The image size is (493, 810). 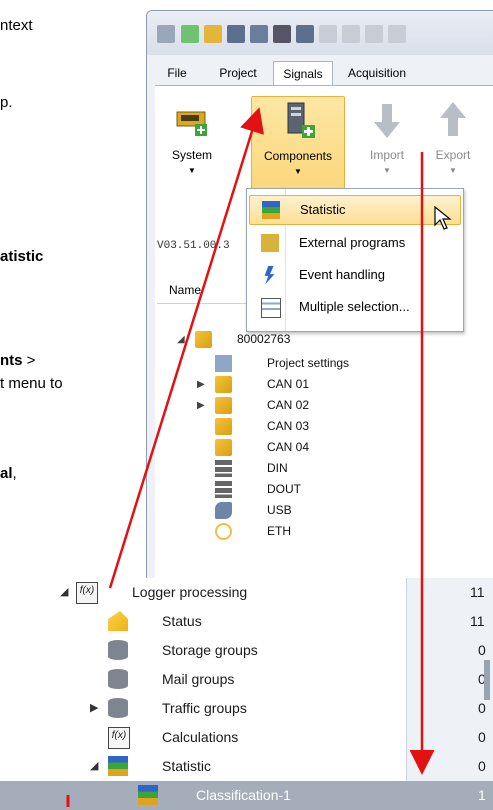 What do you see at coordinates (246, 621) in the screenshot?
I see `zoom-row-status: Status 11` at bounding box center [246, 621].